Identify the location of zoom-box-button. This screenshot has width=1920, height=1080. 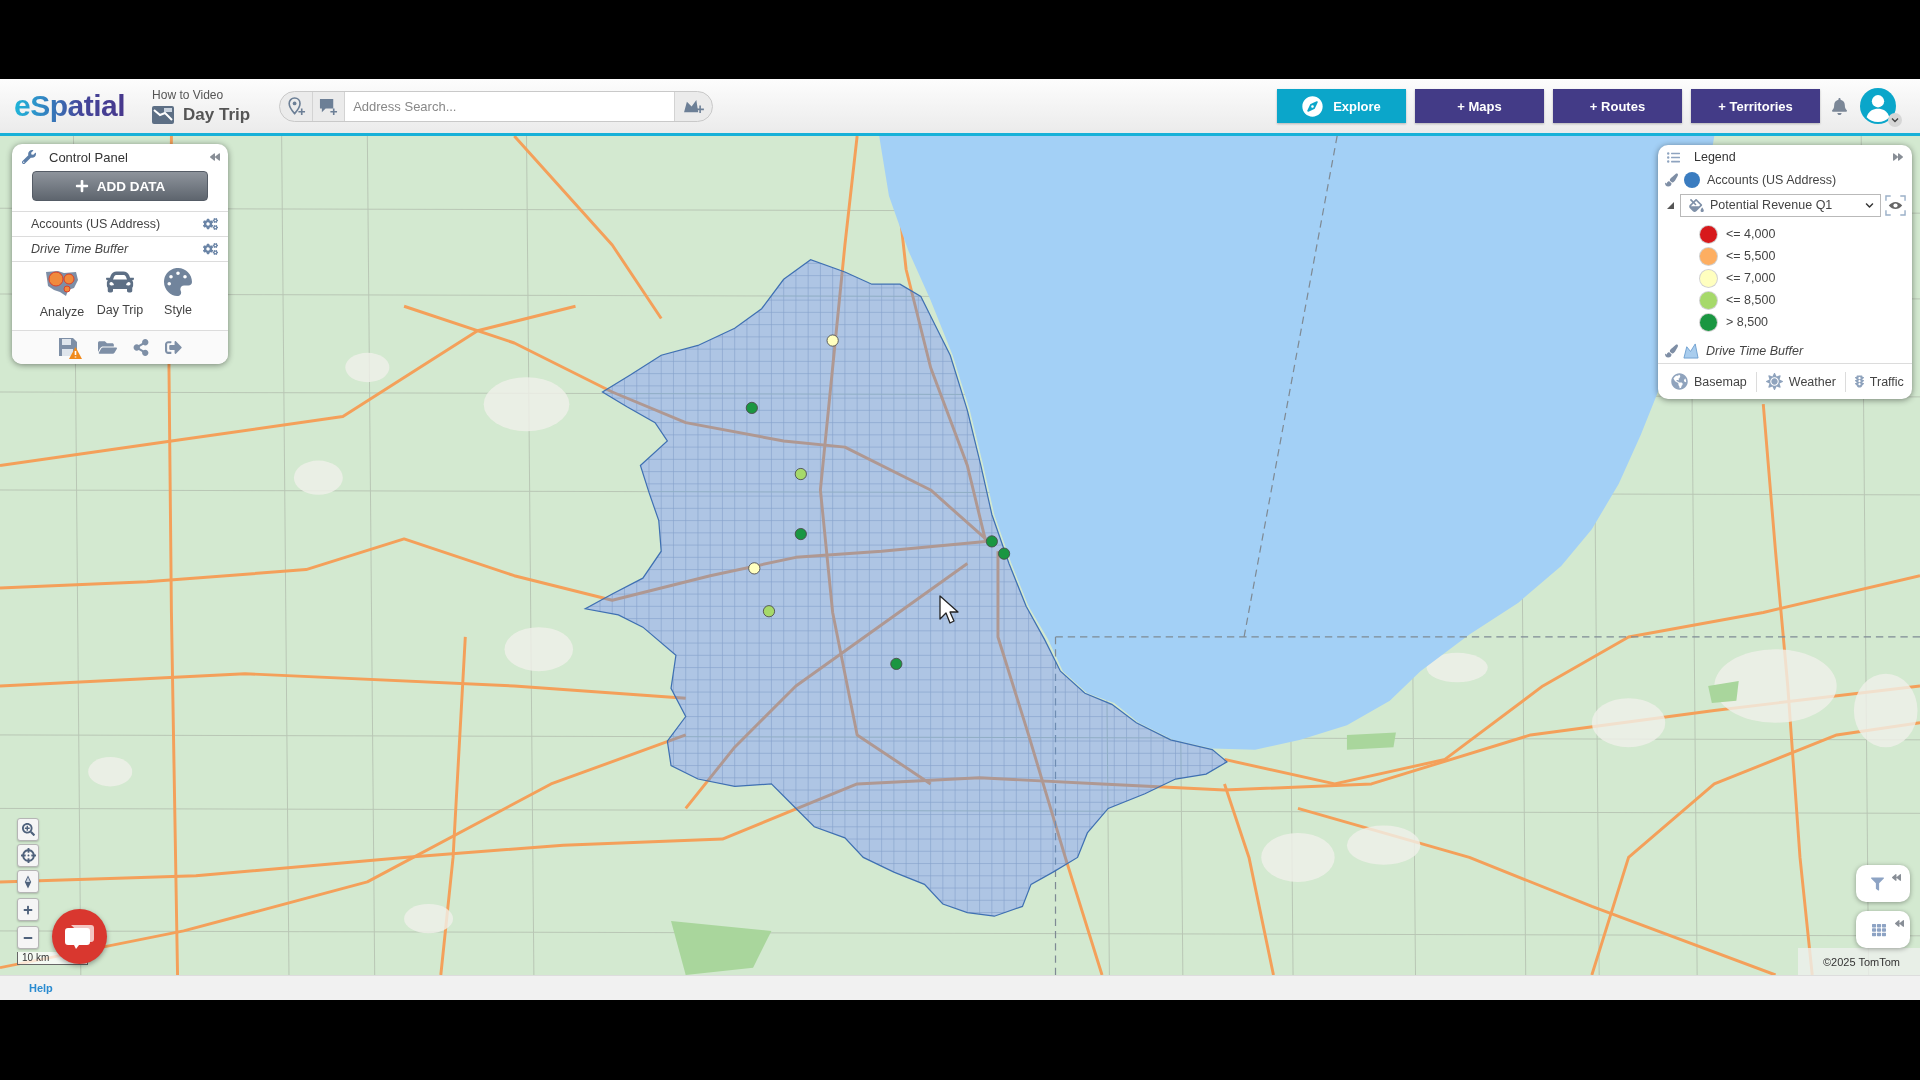
(28, 829).